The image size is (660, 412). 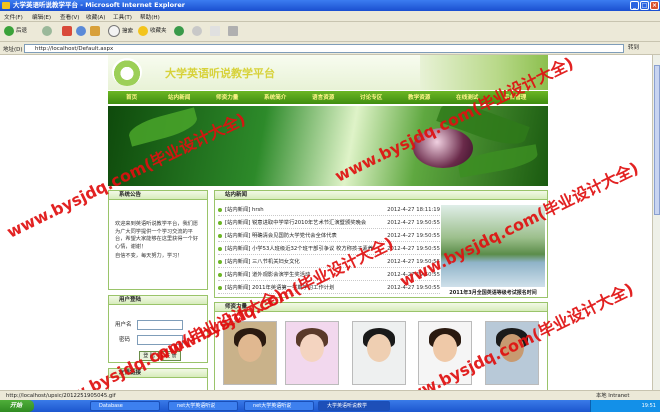 I want to click on refresh-icon, so click(x=81, y=30).